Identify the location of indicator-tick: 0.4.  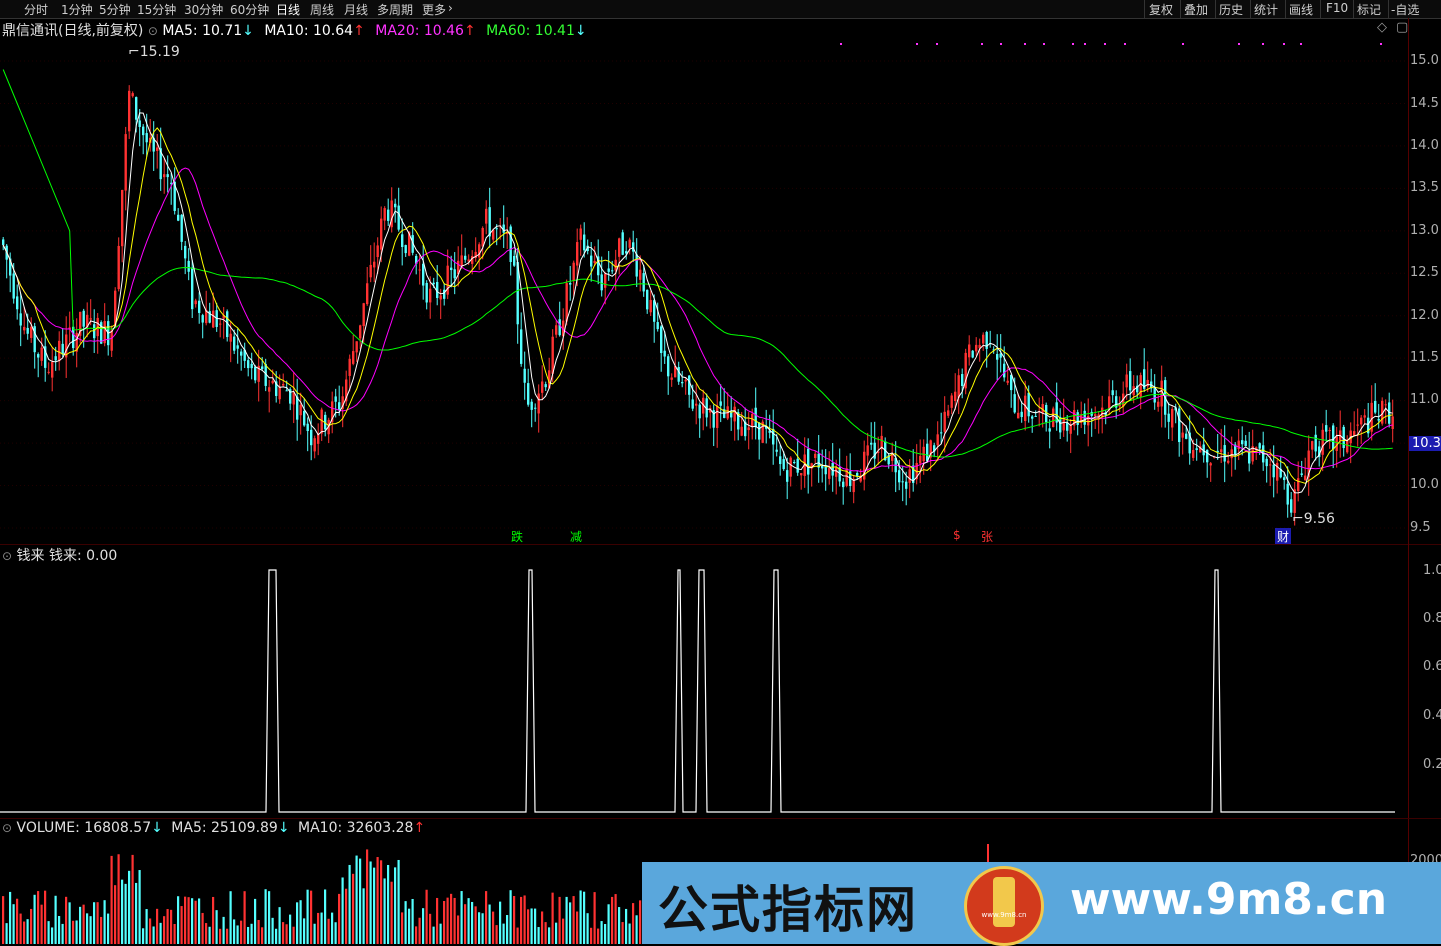
(1432, 715).